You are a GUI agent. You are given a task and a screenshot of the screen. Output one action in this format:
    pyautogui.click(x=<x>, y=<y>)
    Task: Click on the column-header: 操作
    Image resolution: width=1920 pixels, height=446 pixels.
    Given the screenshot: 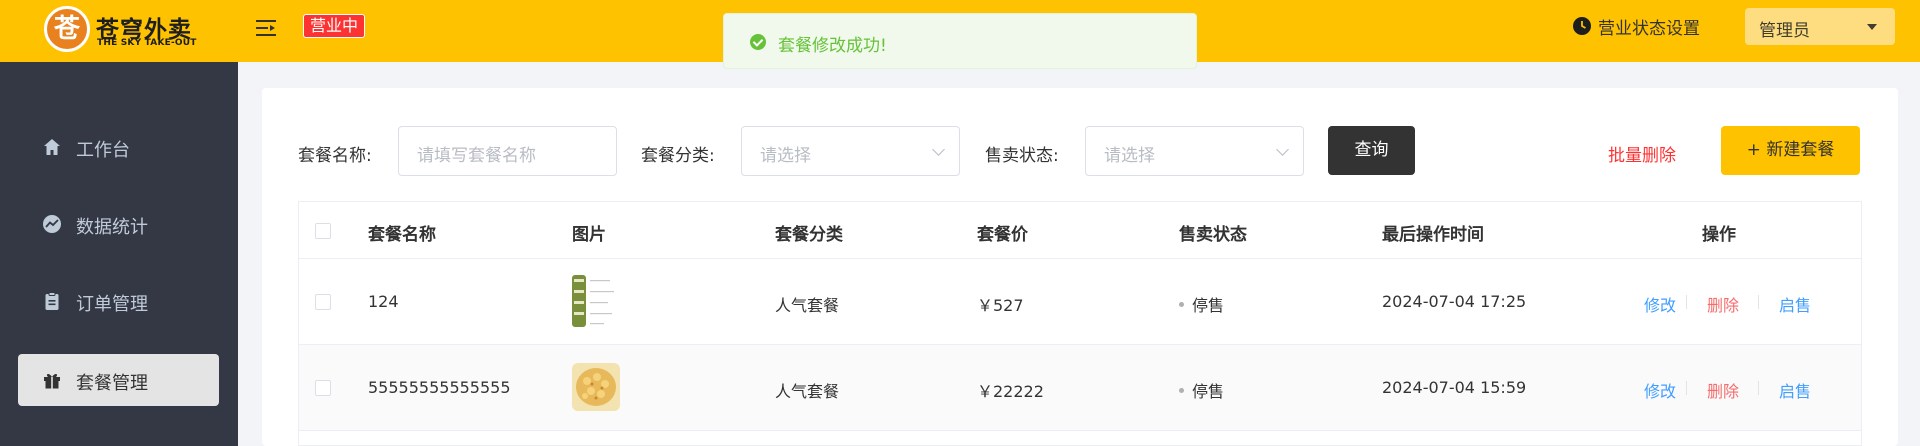 What is the action you would take?
    pyautogui.click(x=1719, y=235)
    